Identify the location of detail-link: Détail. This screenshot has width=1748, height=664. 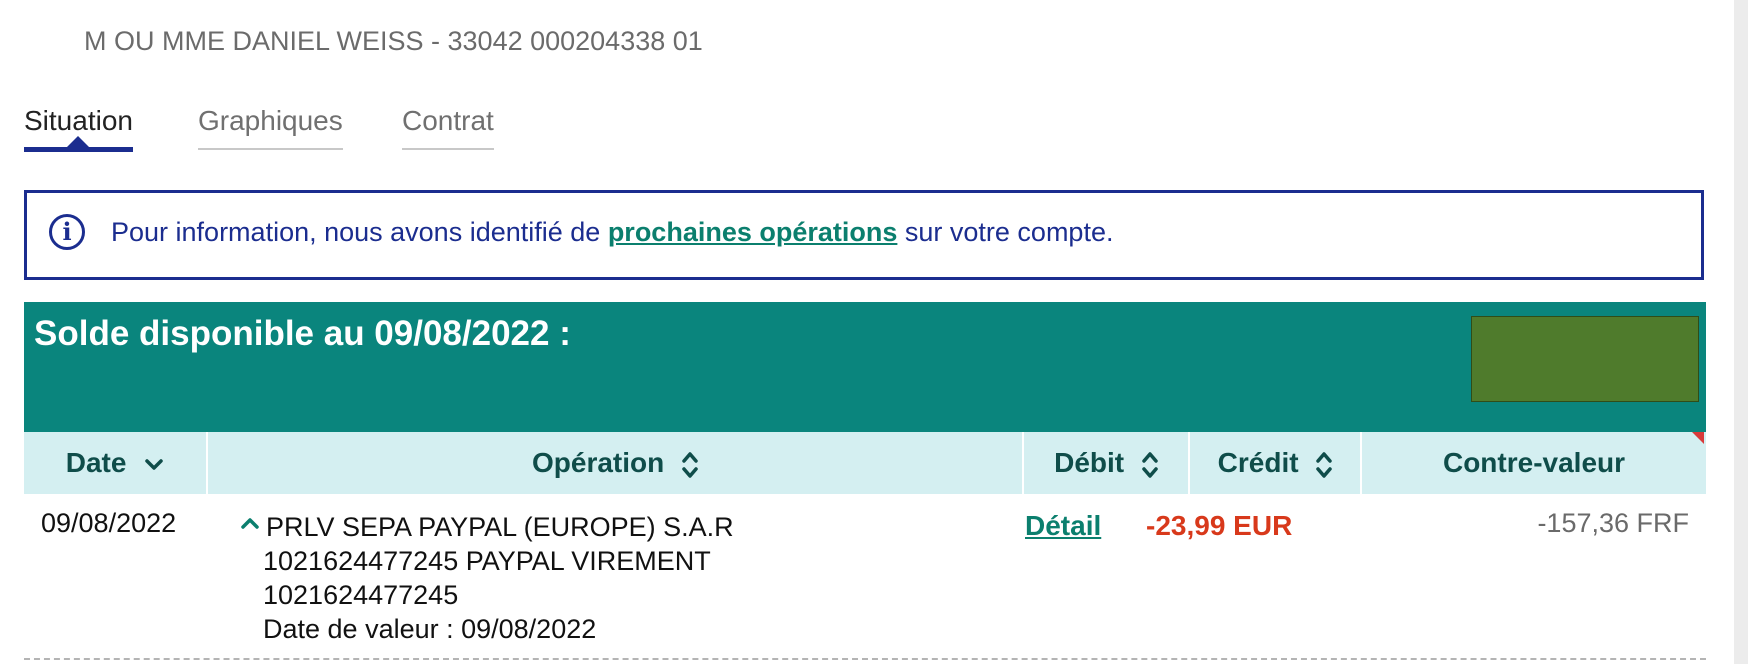
(1063, 526).